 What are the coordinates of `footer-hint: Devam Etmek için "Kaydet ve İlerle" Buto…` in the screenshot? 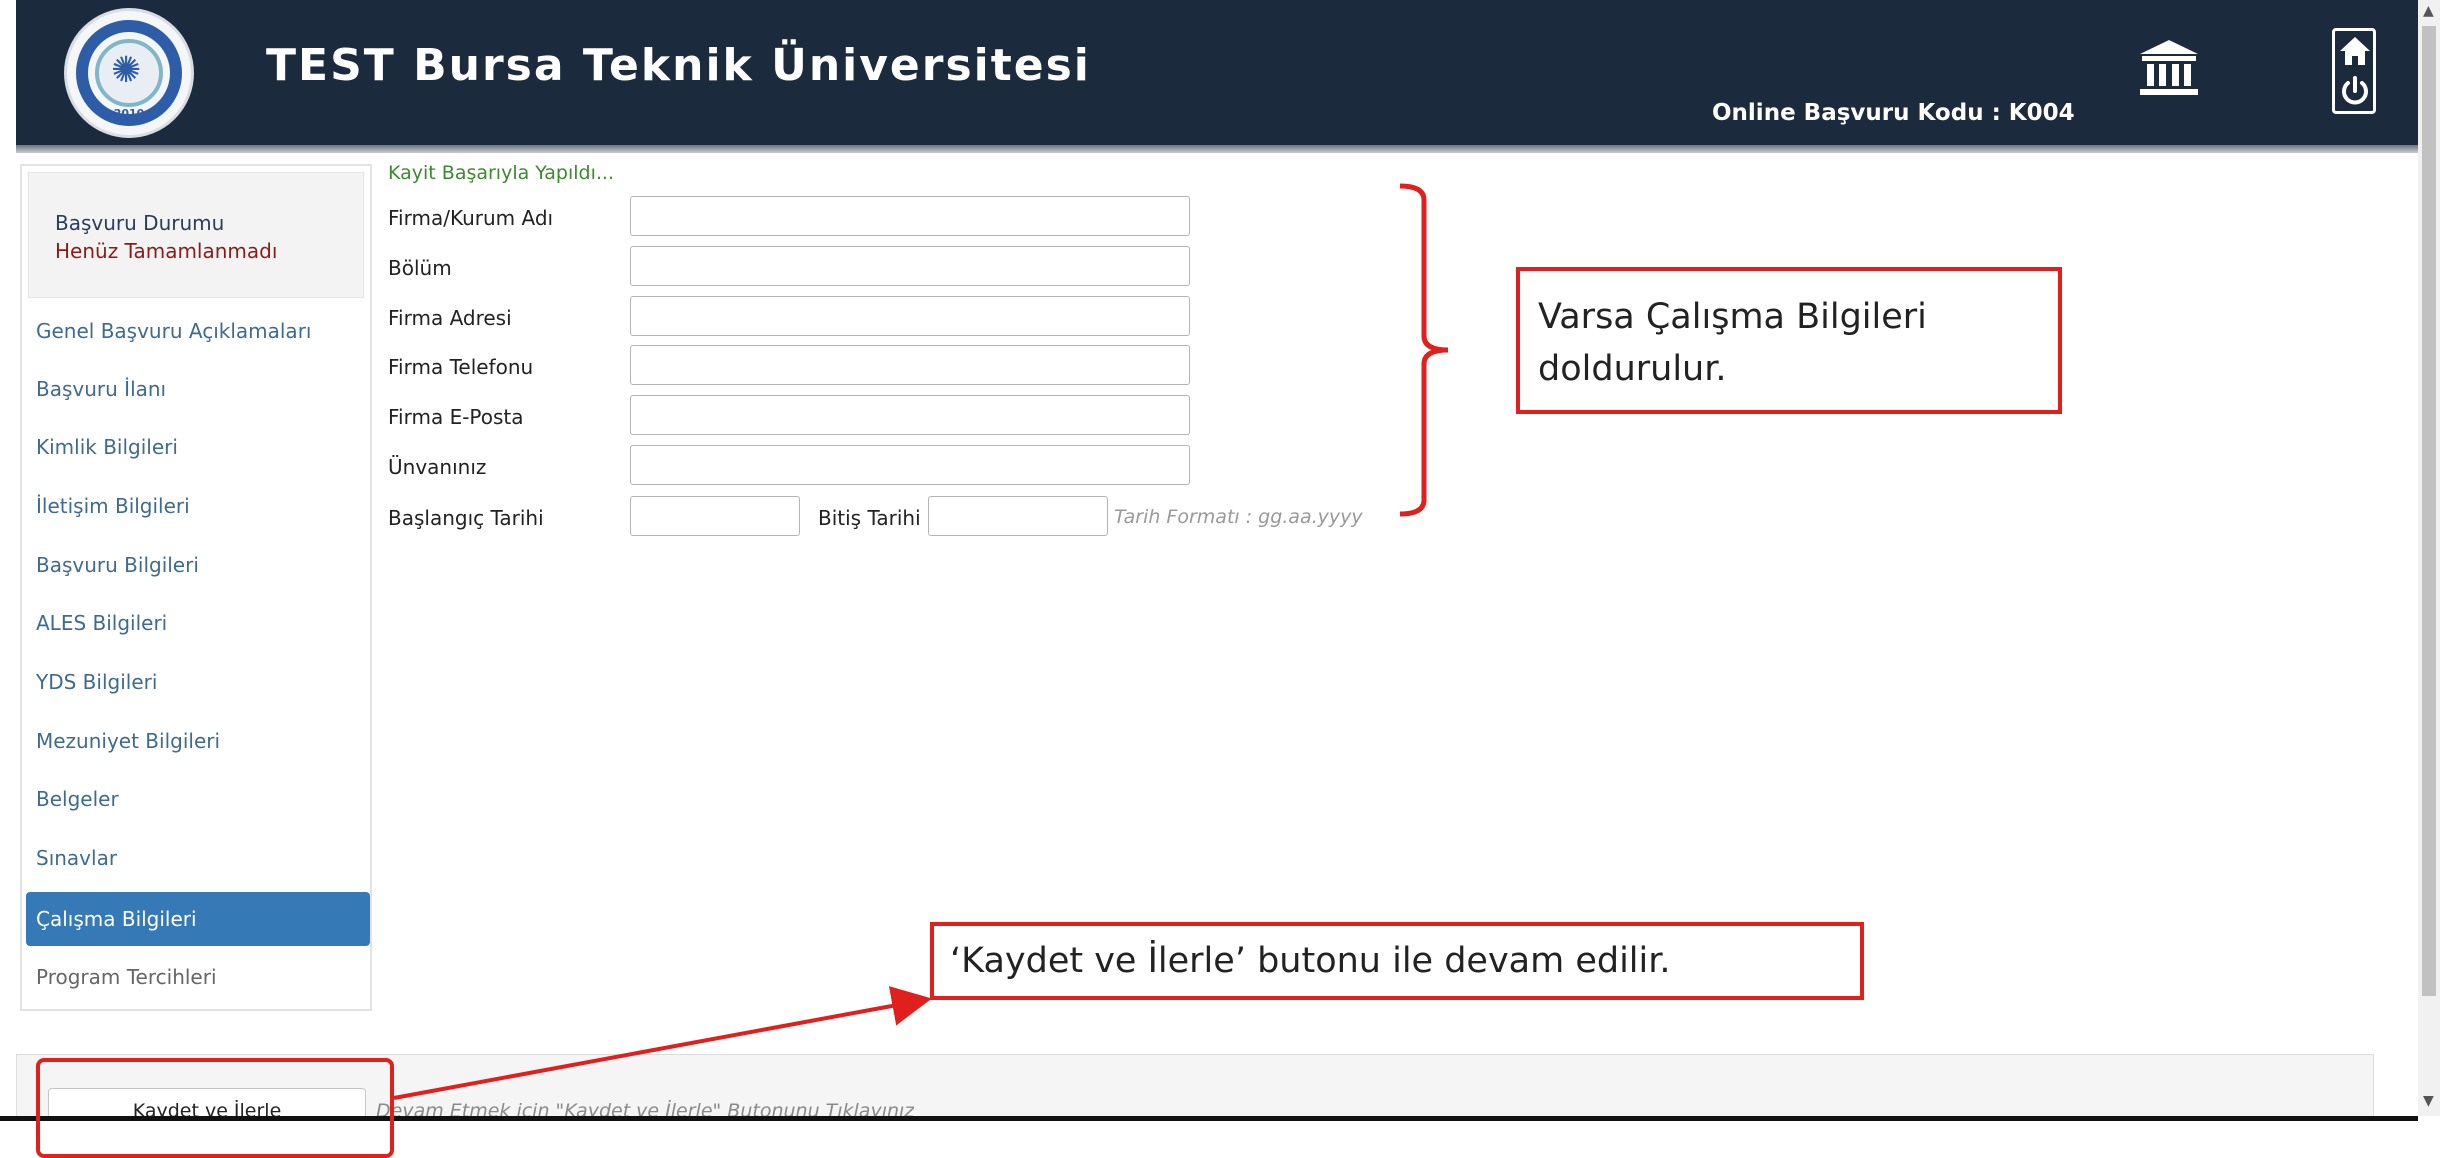 It's located at (645, 1108).